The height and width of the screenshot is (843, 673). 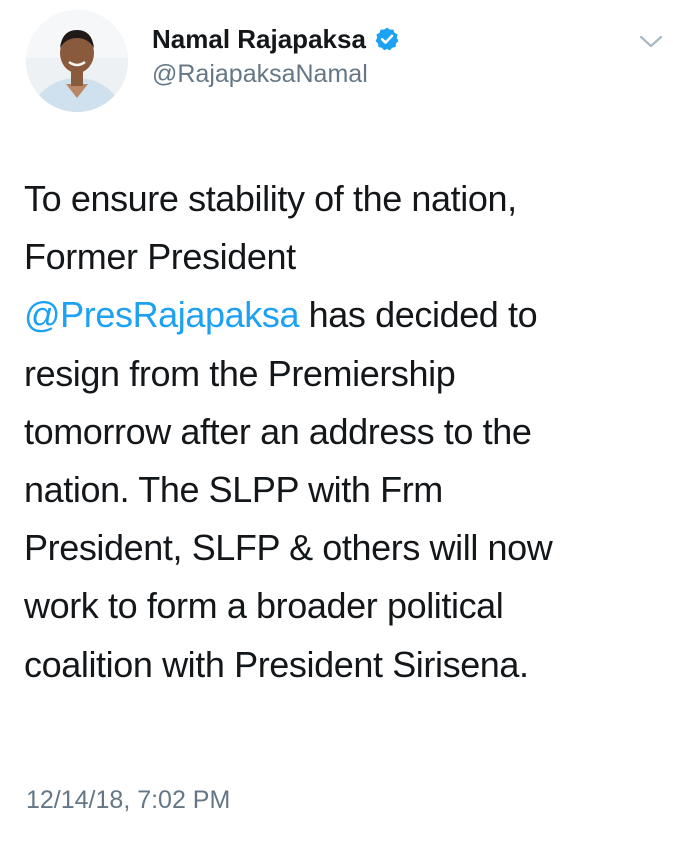 I want to click on tweet-text-line: tomorrow after an address to the, so click(x=344, y=432).